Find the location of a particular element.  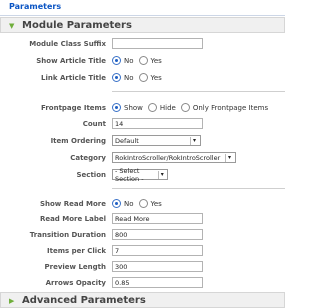

radio-hide: Hide is located at coordinates (161, 107).